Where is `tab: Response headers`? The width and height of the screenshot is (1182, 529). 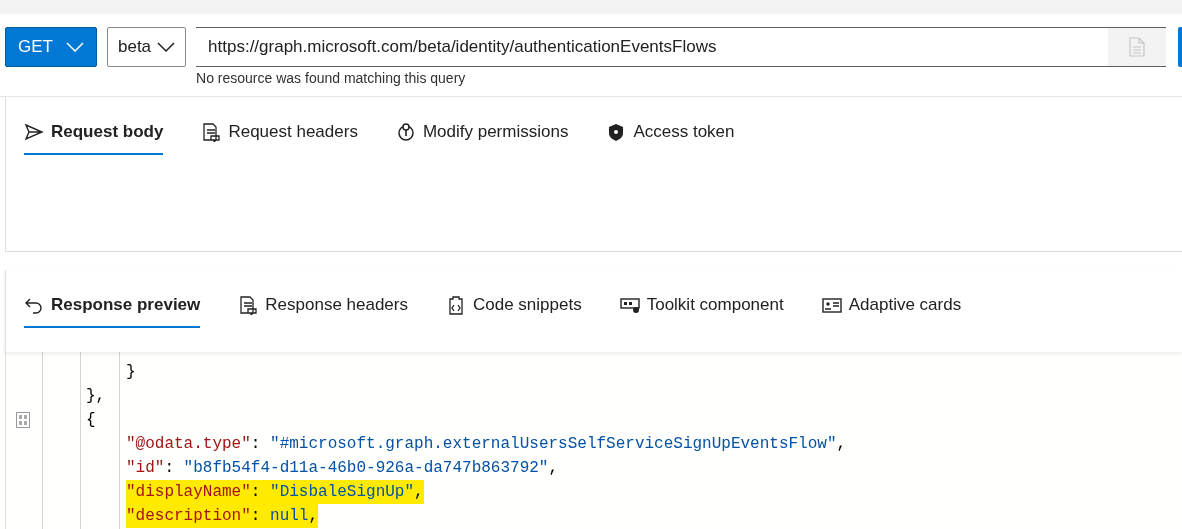 tab: Response headers is located at coordinates (323, 310).